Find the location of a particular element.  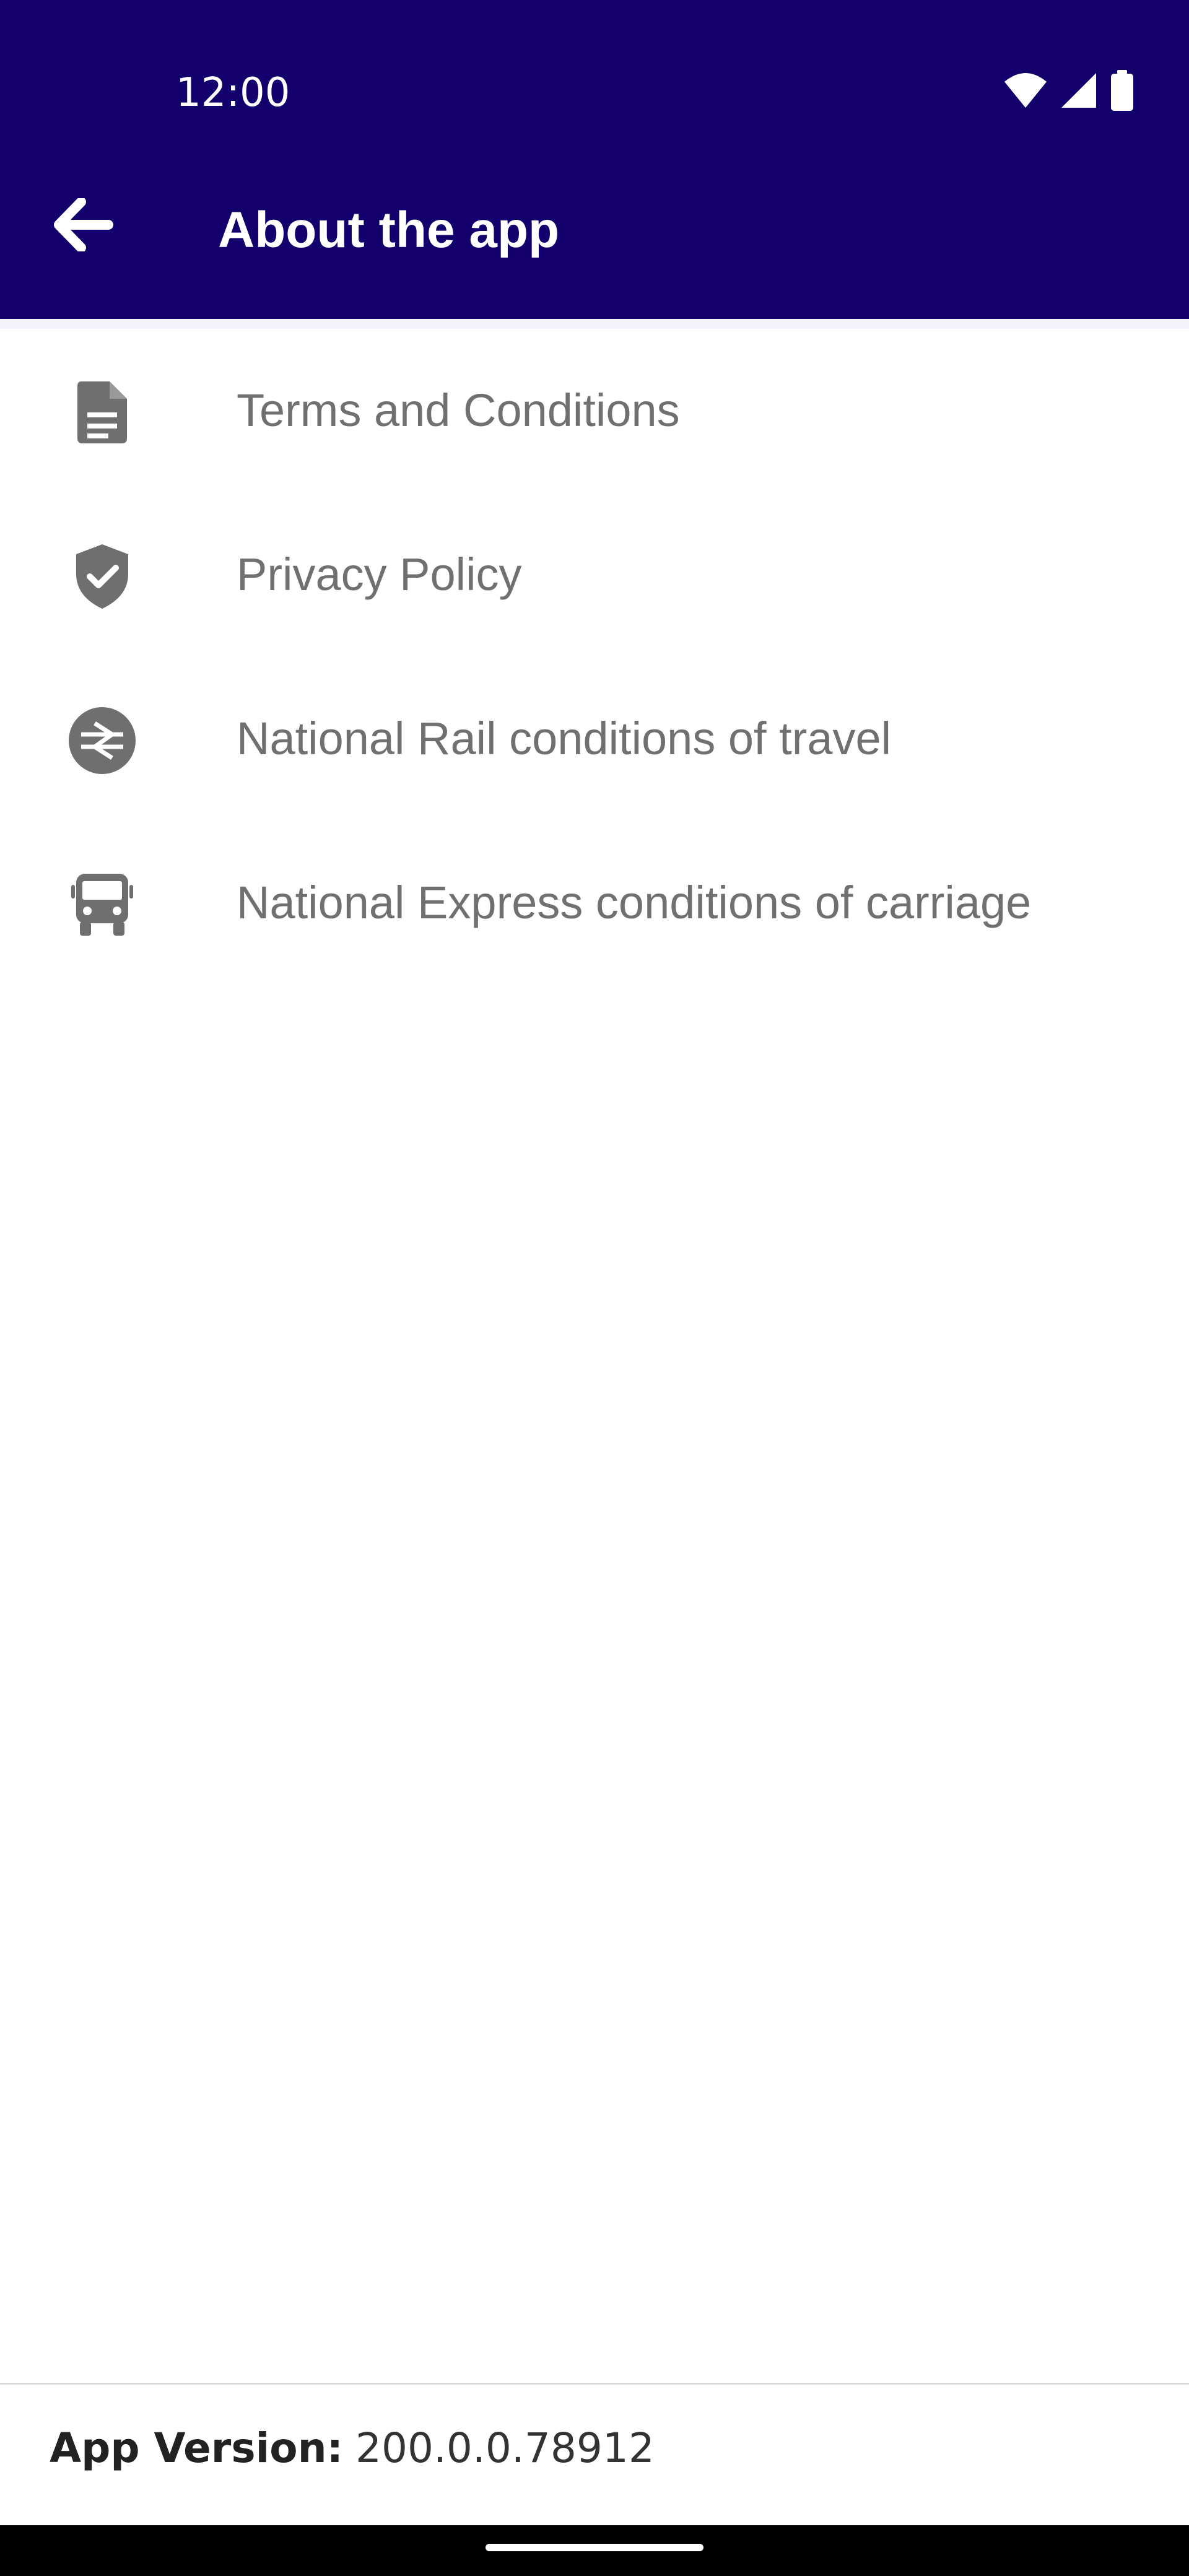

app-bar: 12:00 About the app is located at coordinates (594, 159).